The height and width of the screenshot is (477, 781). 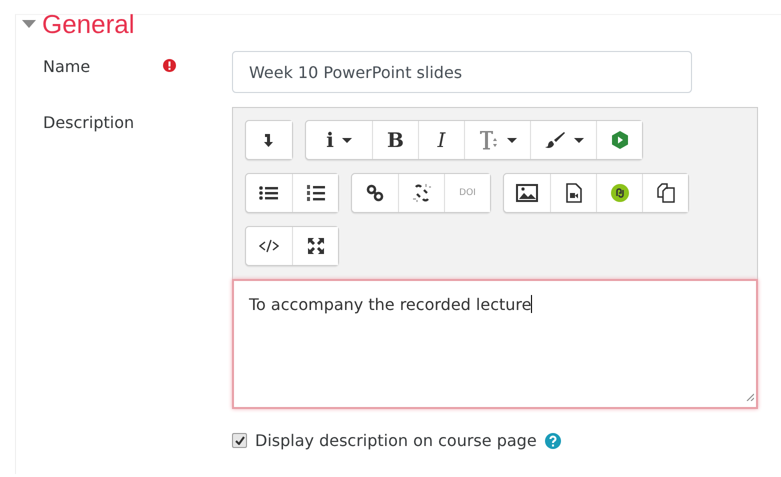 What do you see at coordinates (555, 140) in the screenshot?
I see `brush-icon` at bounding box center [555, 140].